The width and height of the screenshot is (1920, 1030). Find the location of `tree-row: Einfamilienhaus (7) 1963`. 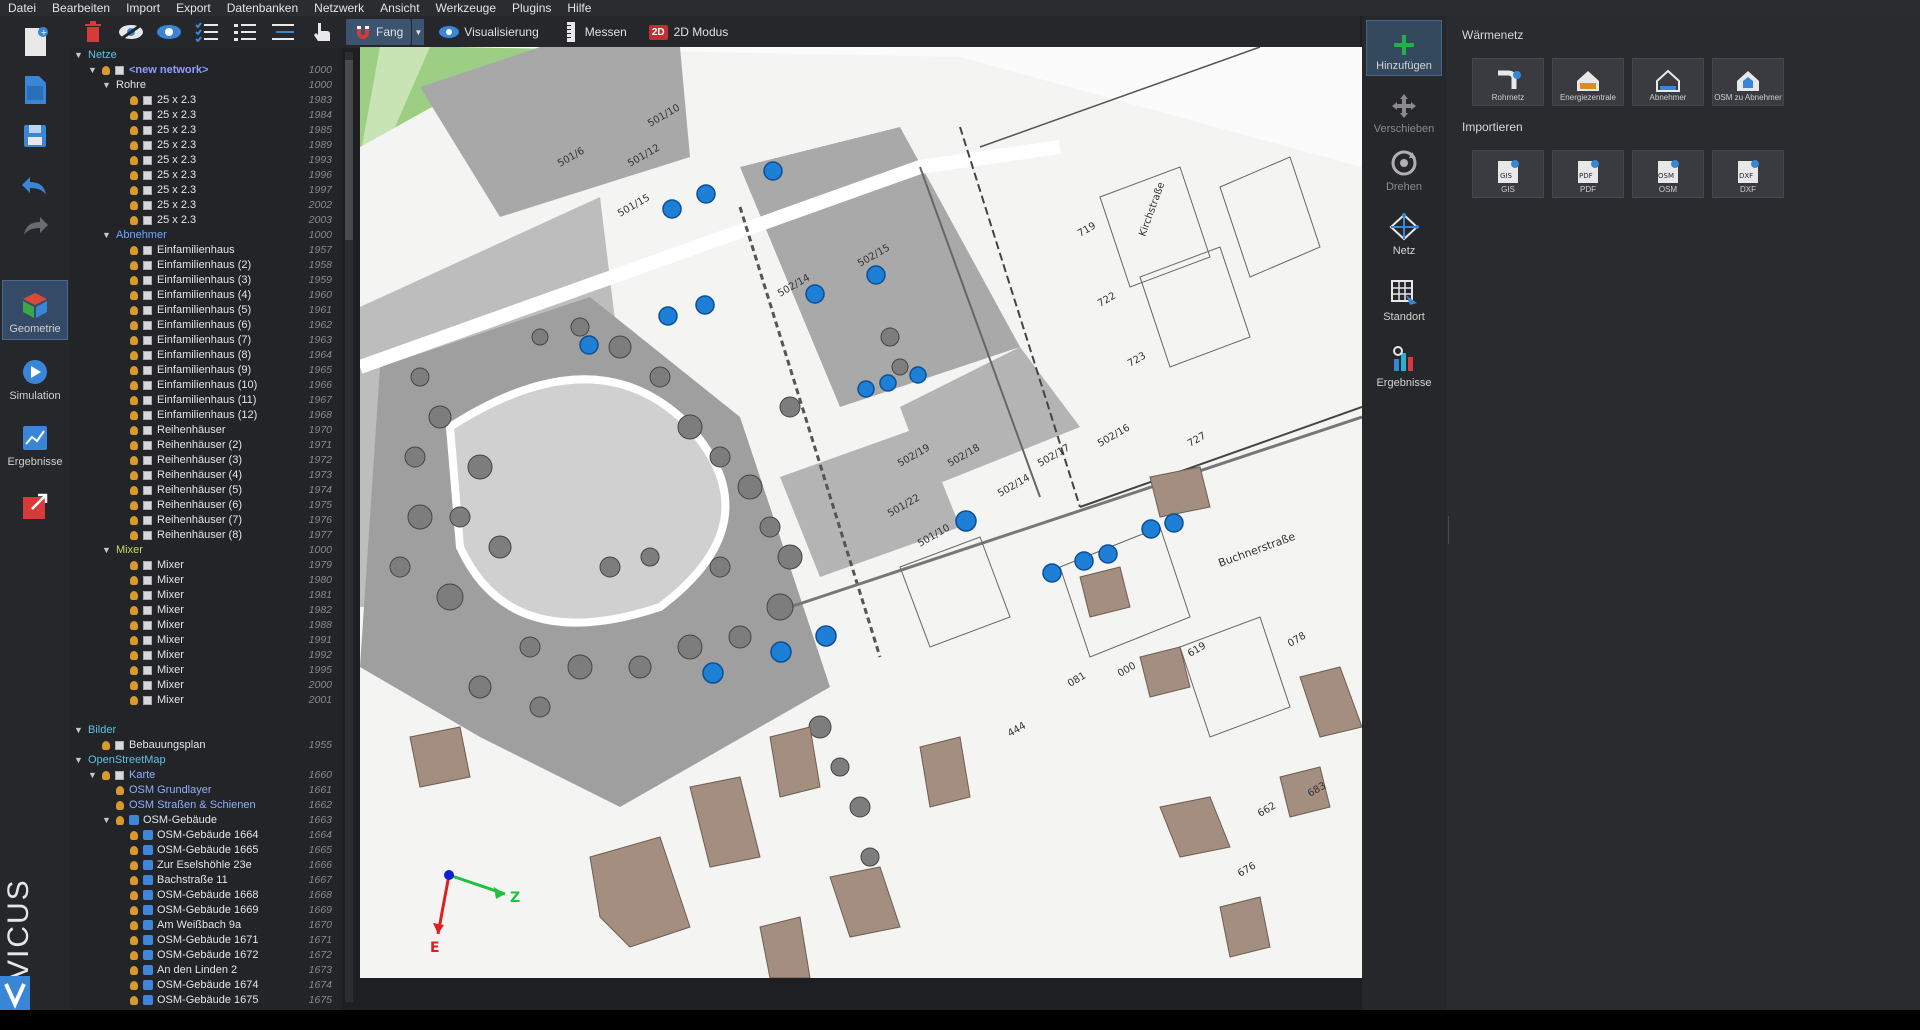

tree-row: Einfamilienhaus (7) 1963 is located at coordinates (206, 340).